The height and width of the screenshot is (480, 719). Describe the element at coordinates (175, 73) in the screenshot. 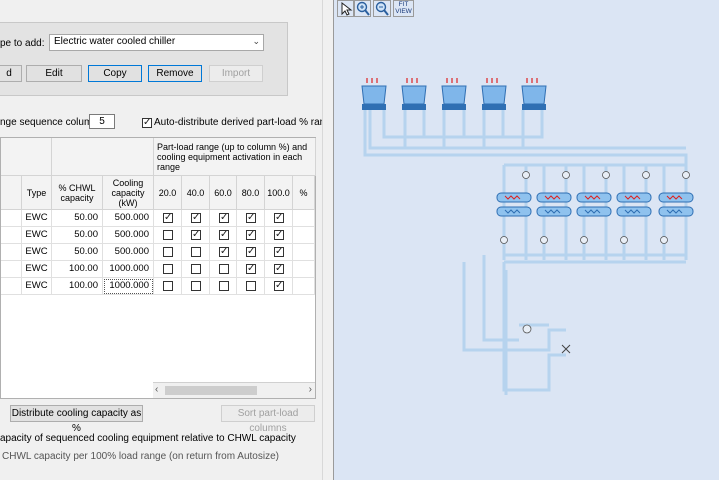

I see `remove-button: Remove` at that location.